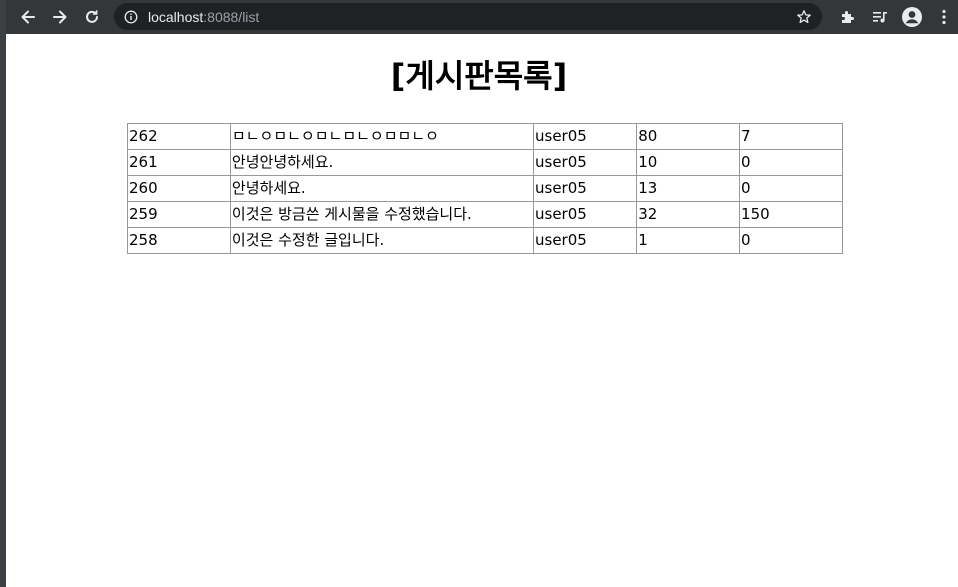  I want to click on post-title: 안녕하세요., so click(382, 188).